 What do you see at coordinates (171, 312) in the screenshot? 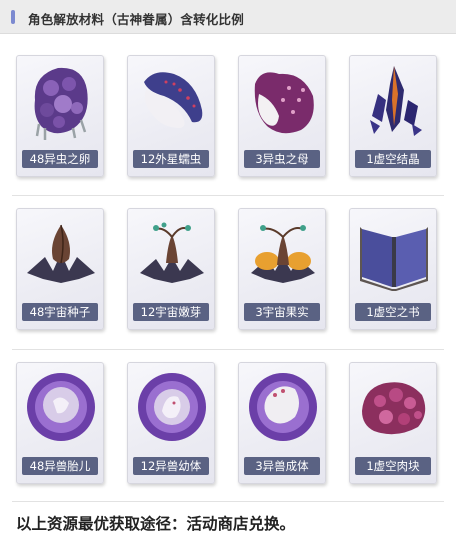
I see `material-label: 12宇宙嫩芽` at bounding box center [171, 312].